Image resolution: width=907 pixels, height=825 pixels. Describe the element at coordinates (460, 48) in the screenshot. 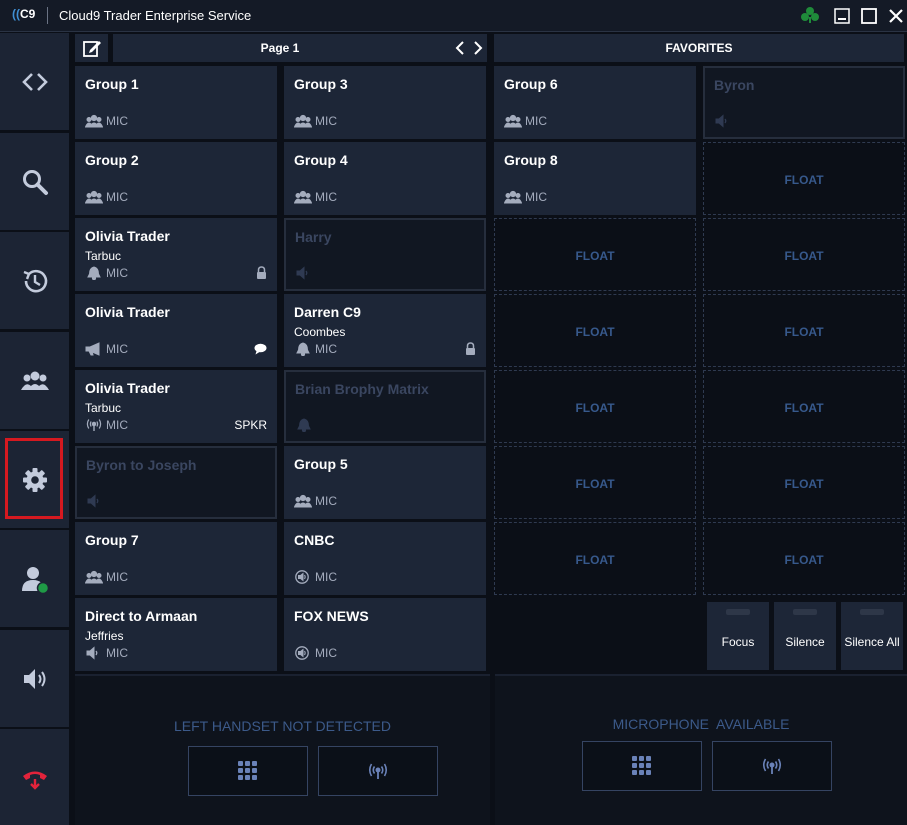

I see `chevron-left-icon` at that location.